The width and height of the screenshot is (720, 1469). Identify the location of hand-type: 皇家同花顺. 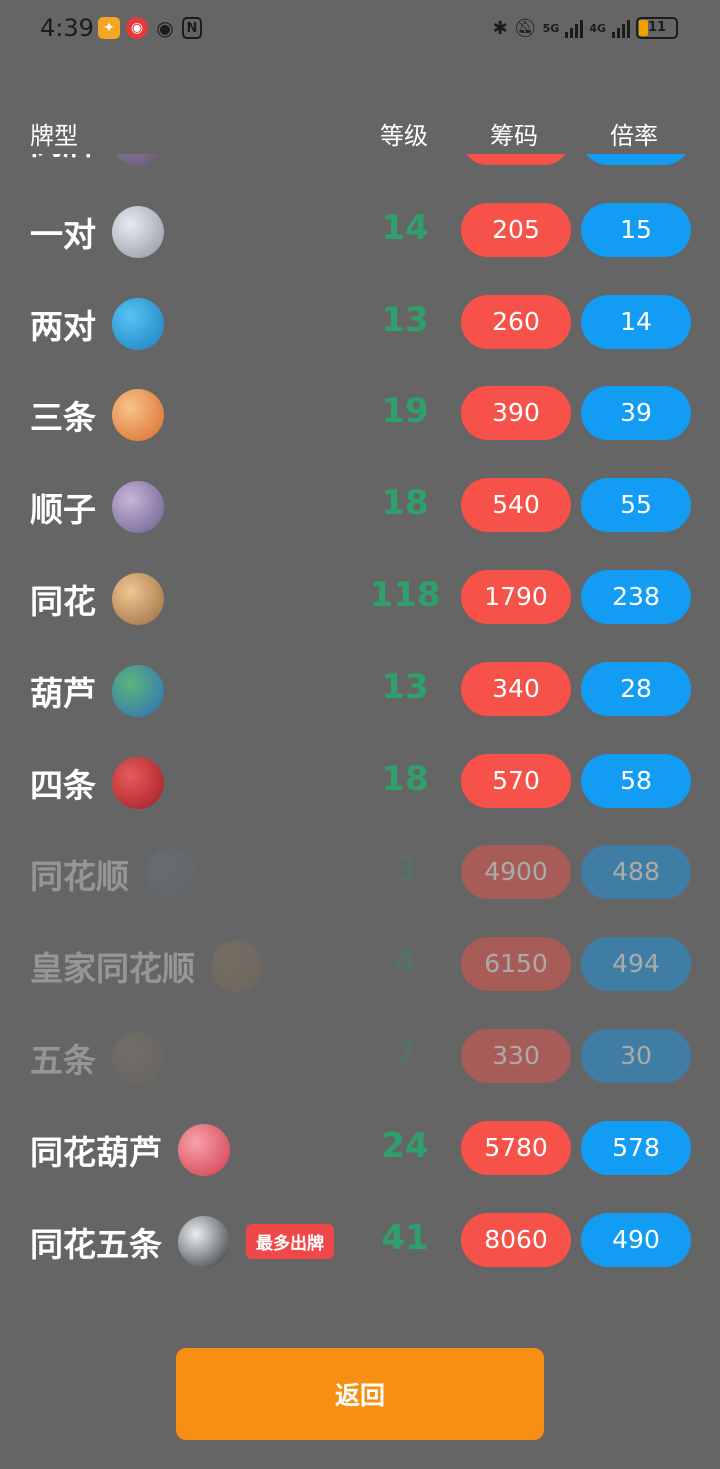
(146, 966).